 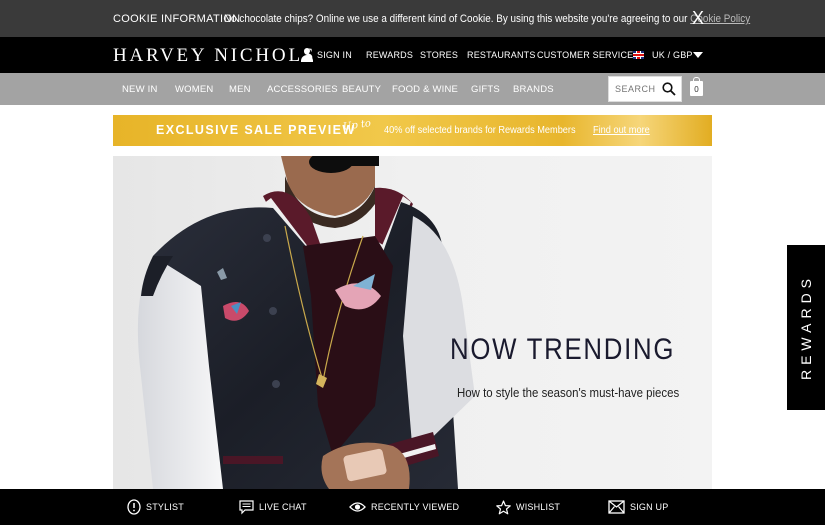 What do you see at coordinates (240, 89) in the screenshot?
I see `nav-men: MEN` at bounding box center [240, 89].